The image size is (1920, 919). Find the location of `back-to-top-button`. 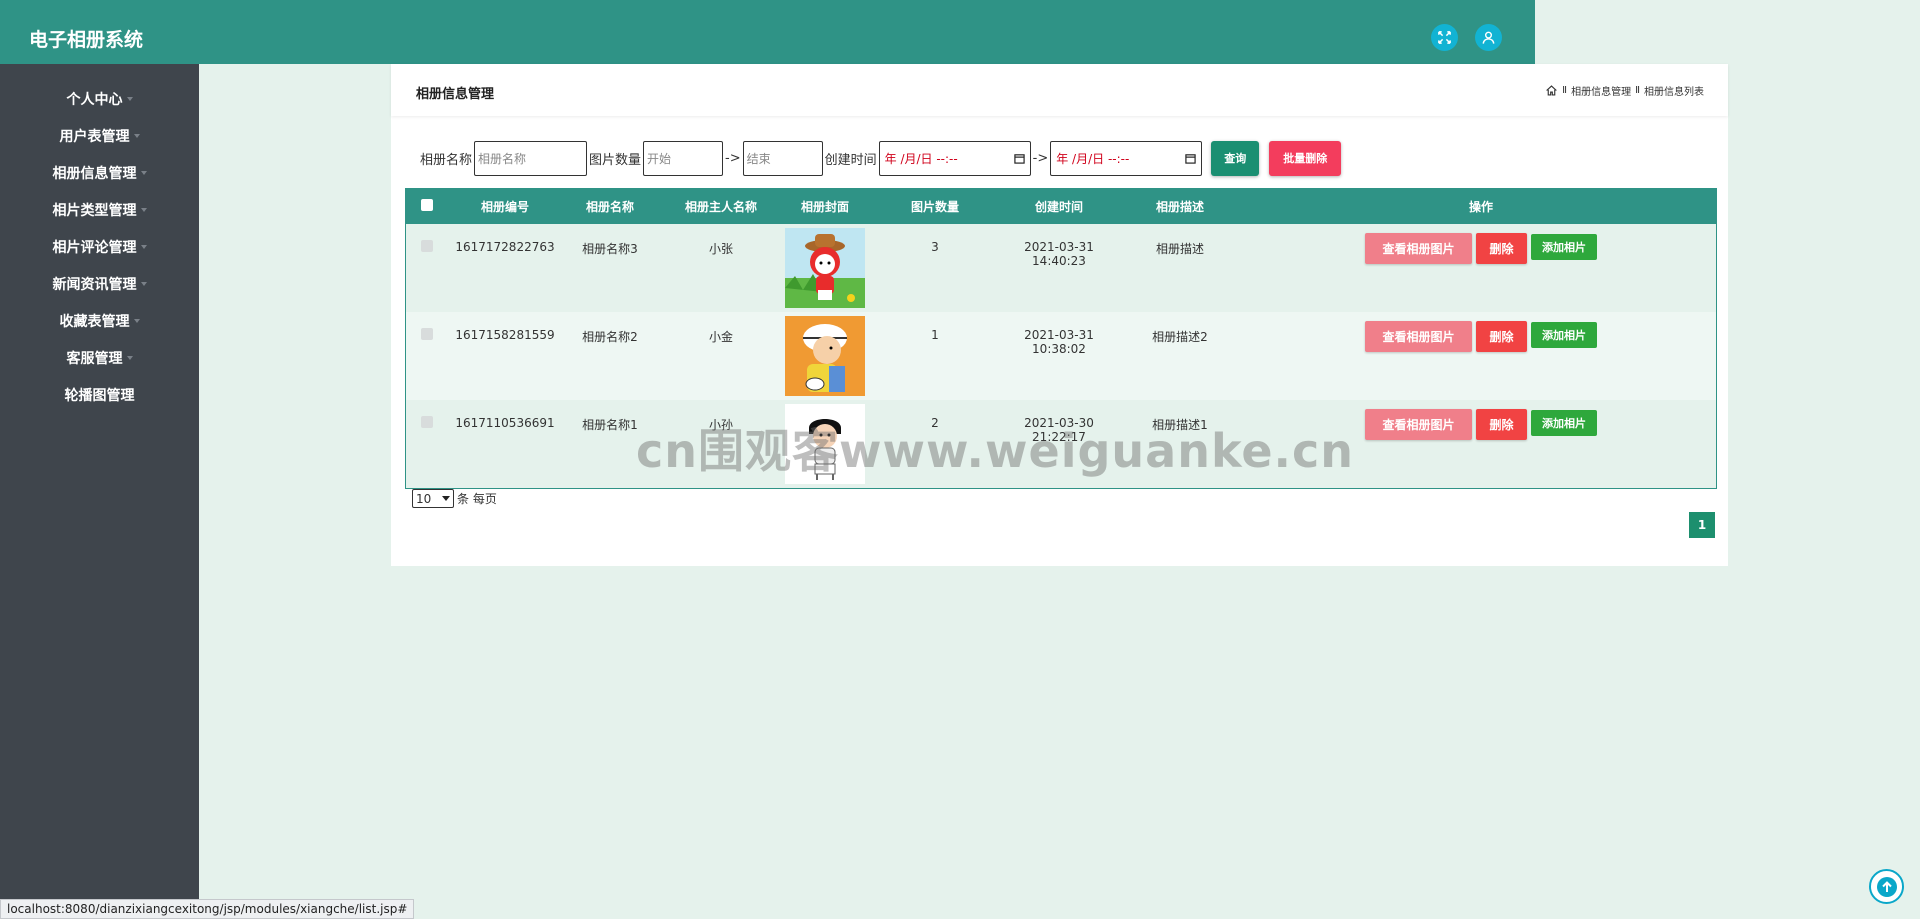

back-to-top-button is located at coordinates (1886, 886).